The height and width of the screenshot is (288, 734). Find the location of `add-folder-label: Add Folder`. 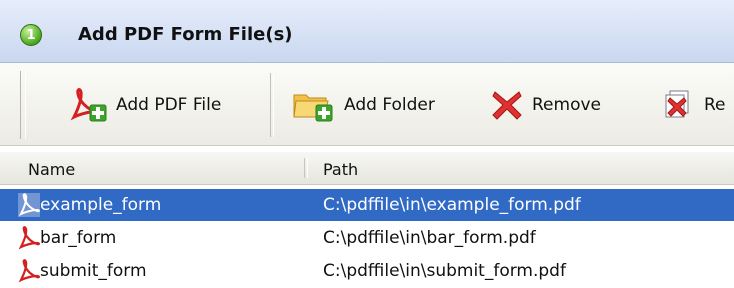

add-folder-label: Add Folder is located at coordinates (389, 105).